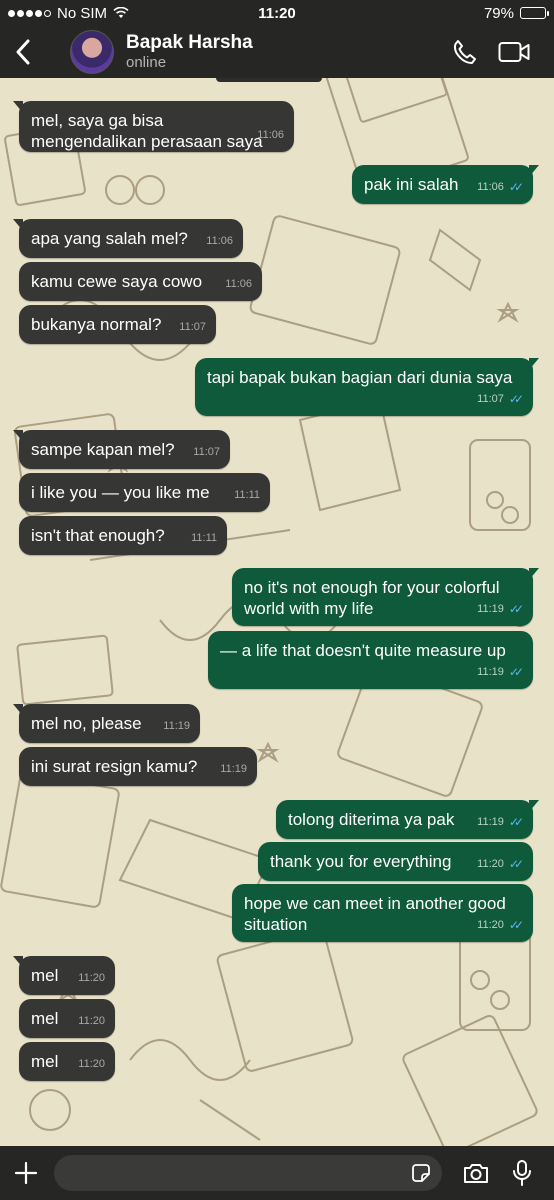 Image resolution: width=554 pixels, height=1200 pixels. What do you see at coordinates (371, 819) in the screenshot?
I see `message-text: tolong diterima ya pak` at bounding box center [371, 819].